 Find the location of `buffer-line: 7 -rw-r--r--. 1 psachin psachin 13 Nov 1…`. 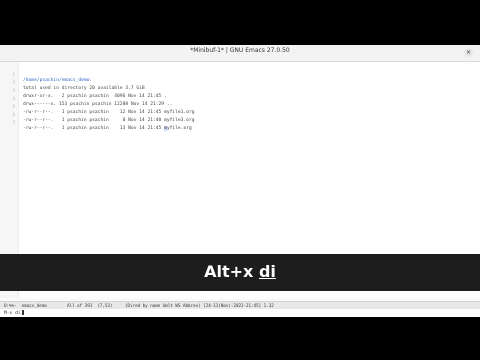

buffer-line: 7 -rw-r--r--. 1 psachin psachin 13 Nov 1… is located at coordinates (96, 122).